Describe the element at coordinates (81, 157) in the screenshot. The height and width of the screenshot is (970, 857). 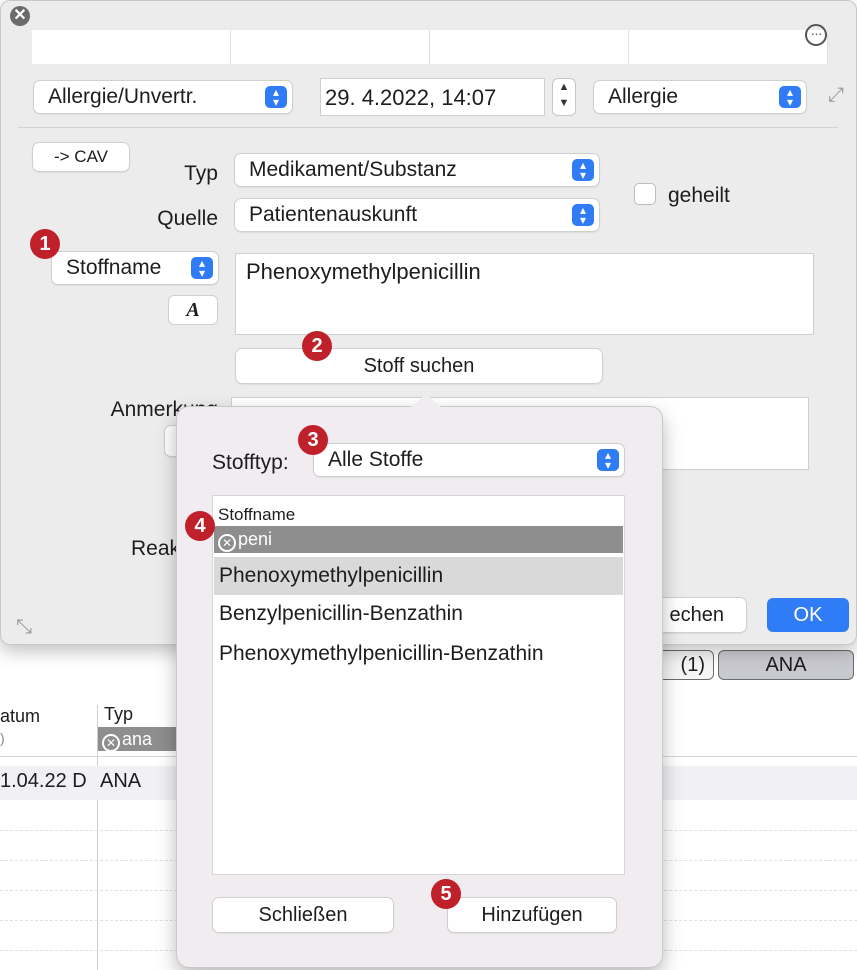
I see `cav-button: -> CAV` at that location.